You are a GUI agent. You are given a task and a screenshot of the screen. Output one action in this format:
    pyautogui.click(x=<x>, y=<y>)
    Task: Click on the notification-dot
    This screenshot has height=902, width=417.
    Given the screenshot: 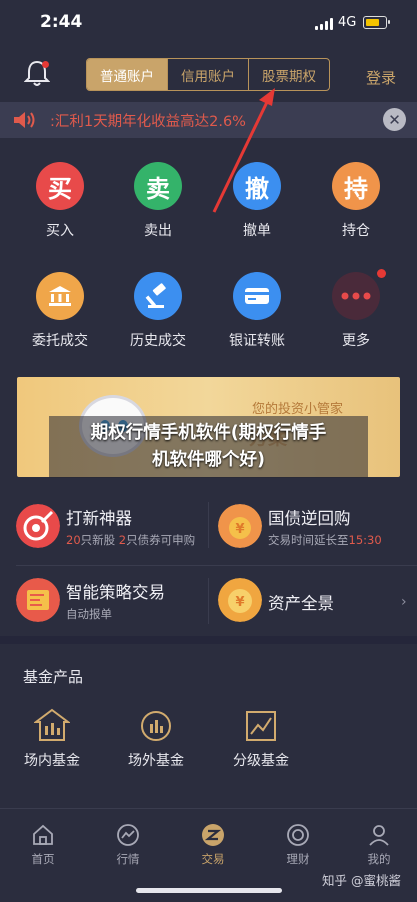 What is the action you would take?
    pyautogui.click(x=45, y=64)
    